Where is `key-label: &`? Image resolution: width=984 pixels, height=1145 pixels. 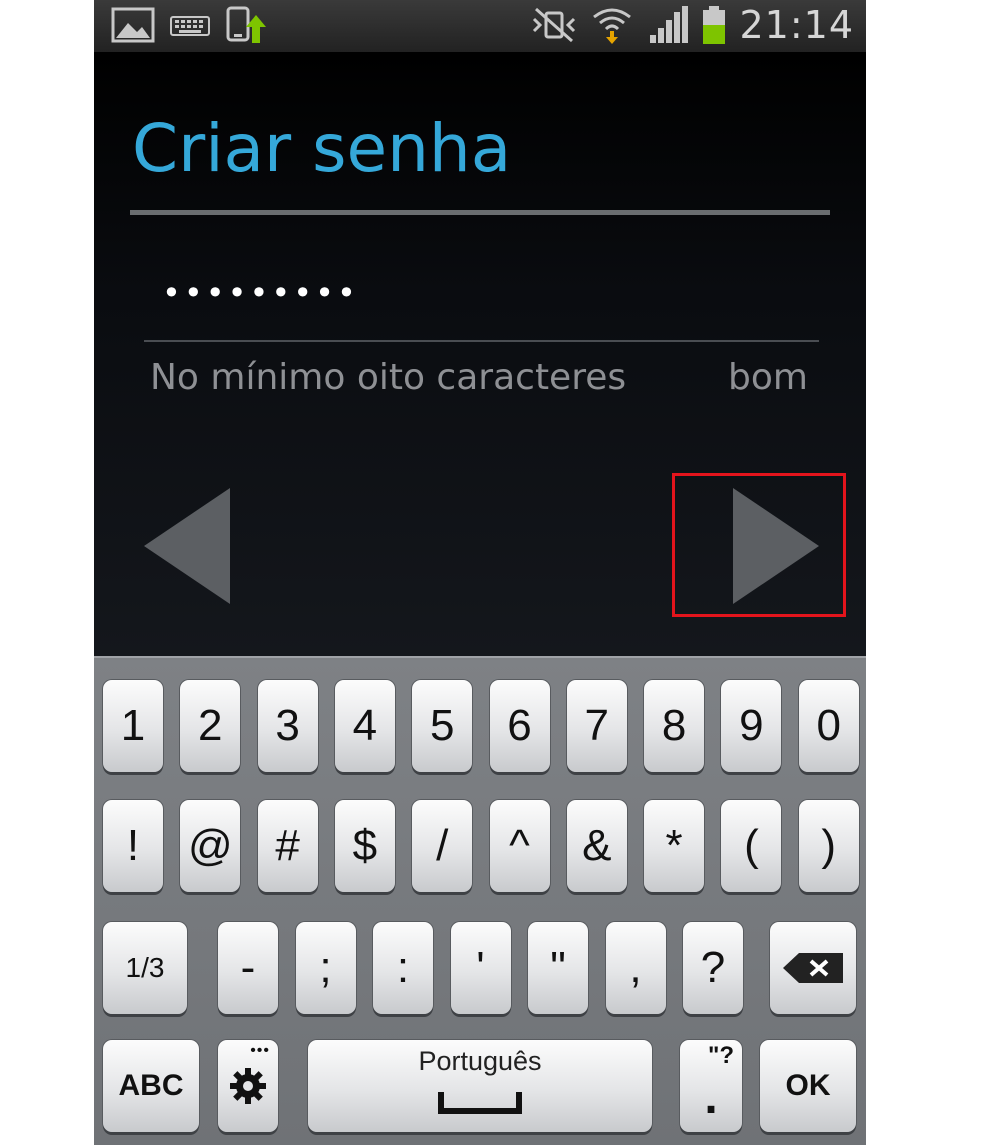 key-label: & is located at coordinates (597, 845).